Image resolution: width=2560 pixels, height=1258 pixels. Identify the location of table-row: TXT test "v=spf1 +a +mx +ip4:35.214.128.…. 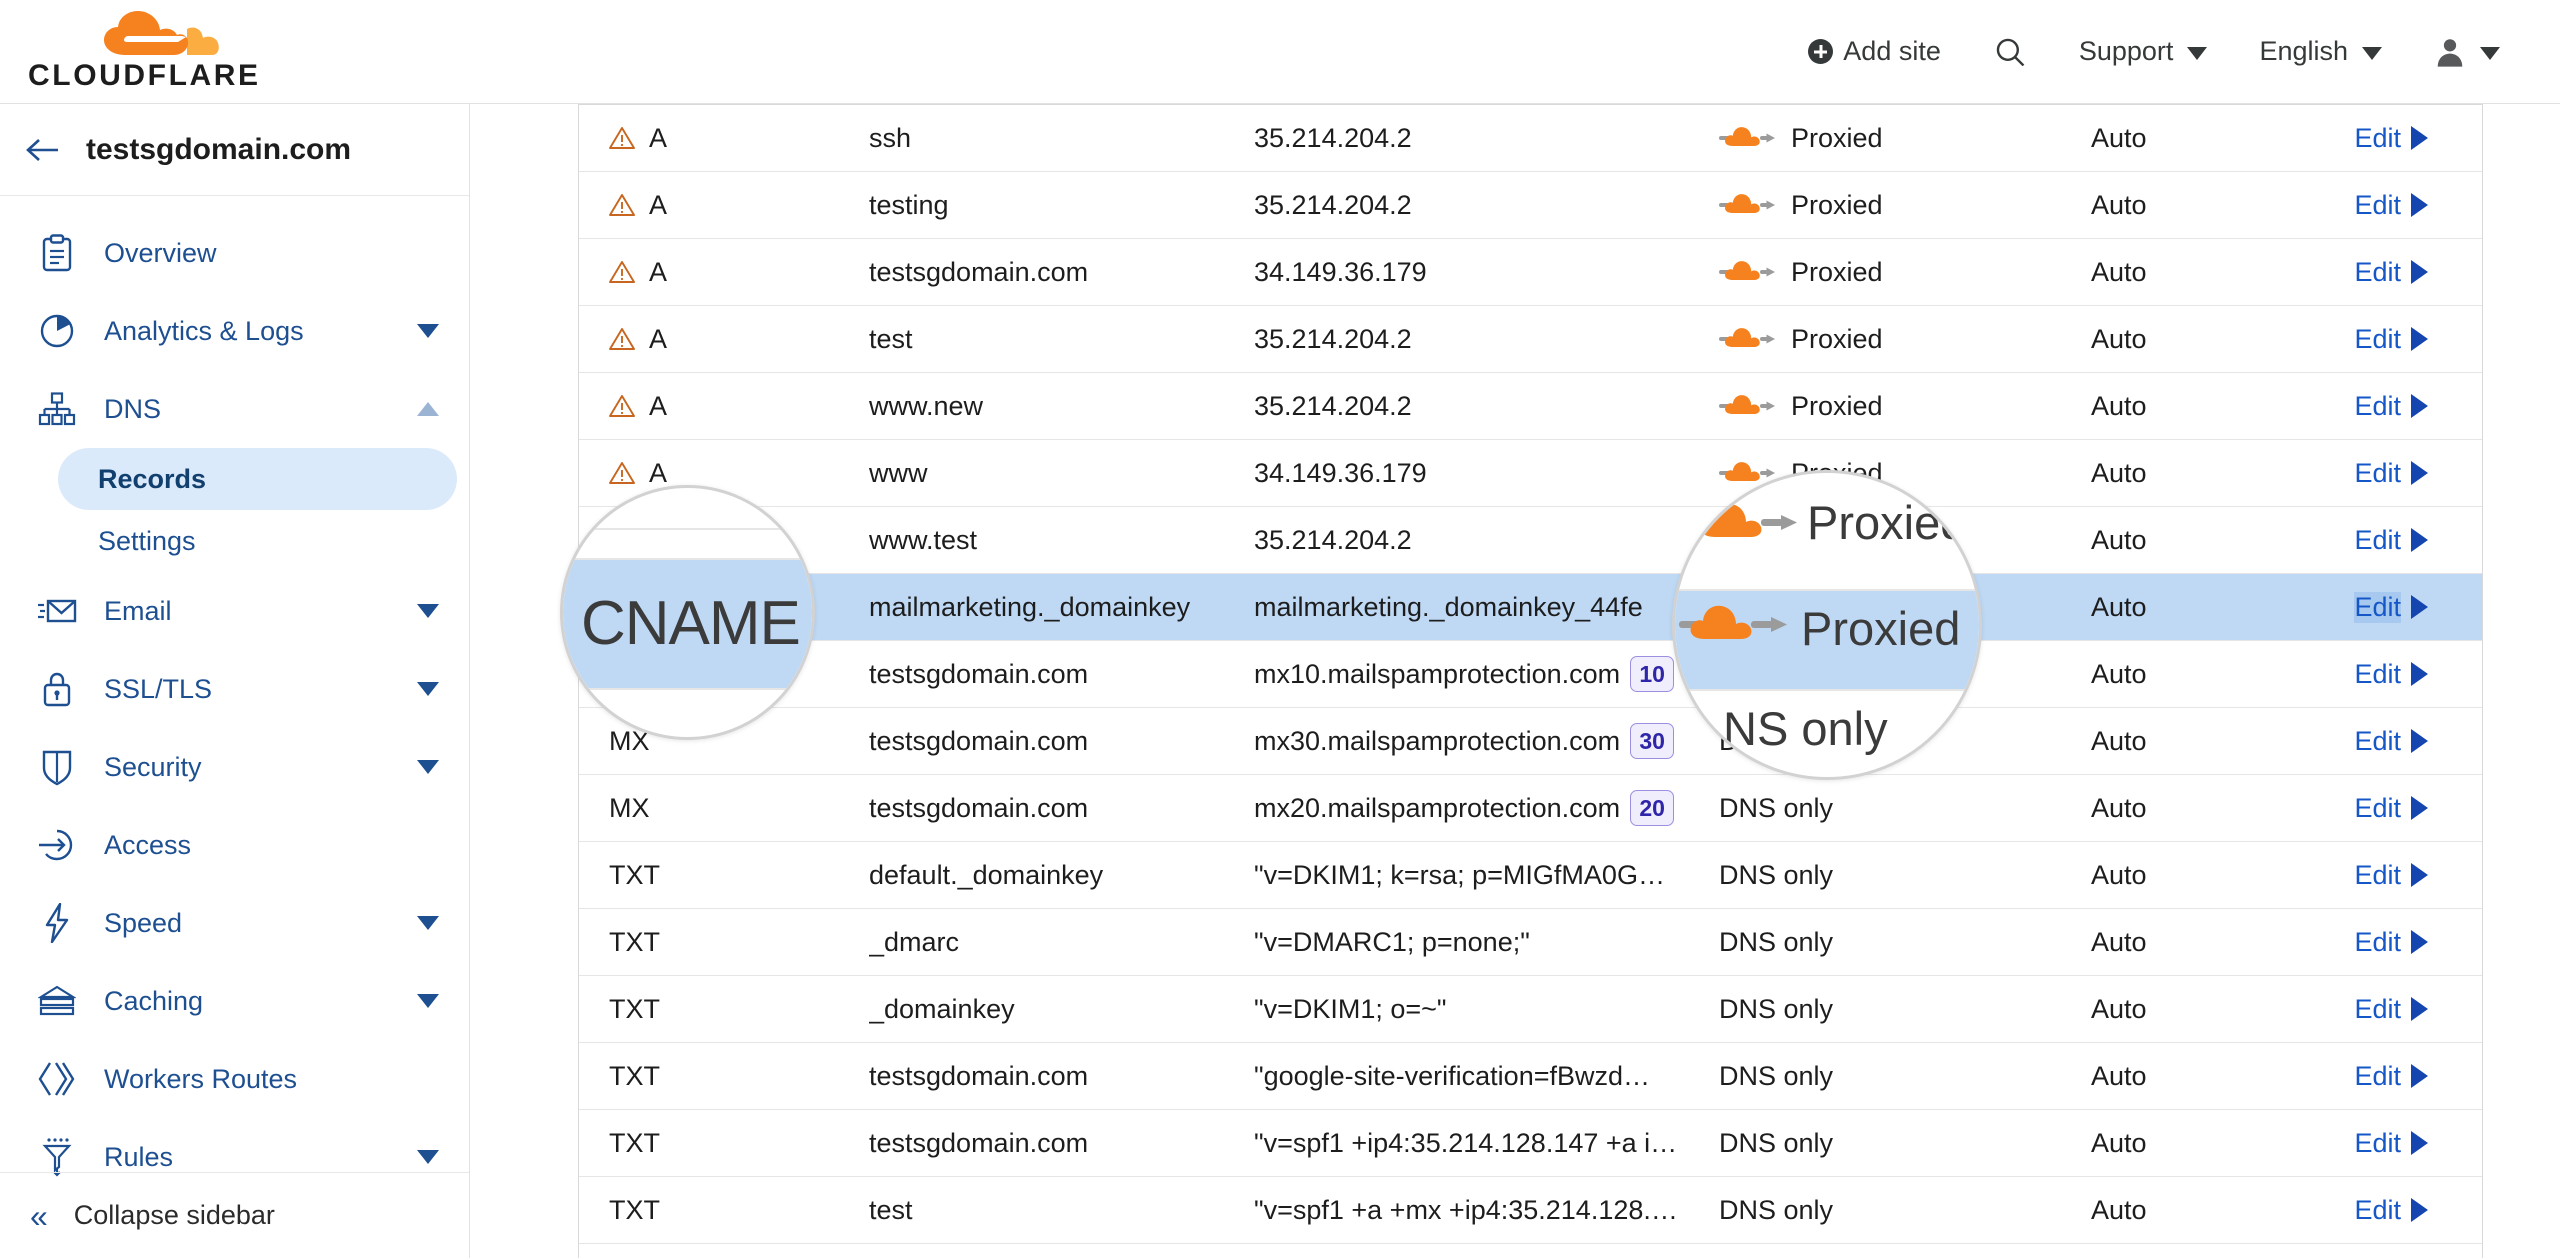
(1530, 1210).